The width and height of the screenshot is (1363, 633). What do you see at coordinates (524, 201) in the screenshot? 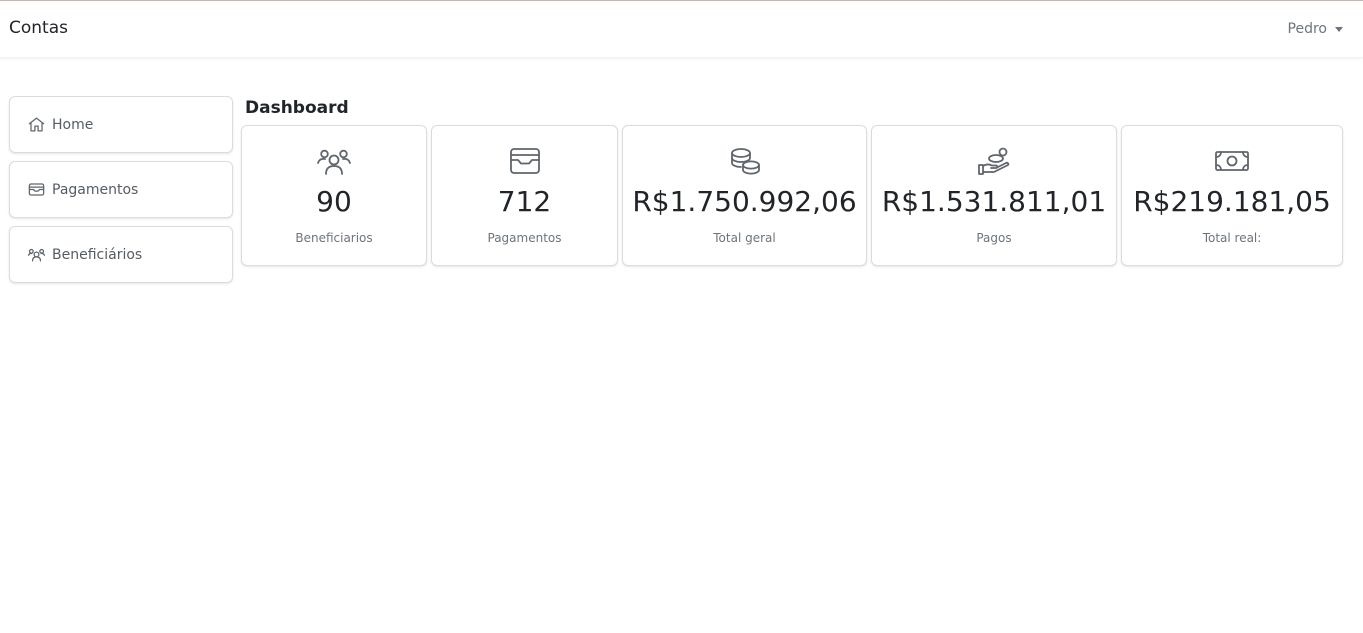
I see `stat-value: 712` at bounding box center [524, 201].